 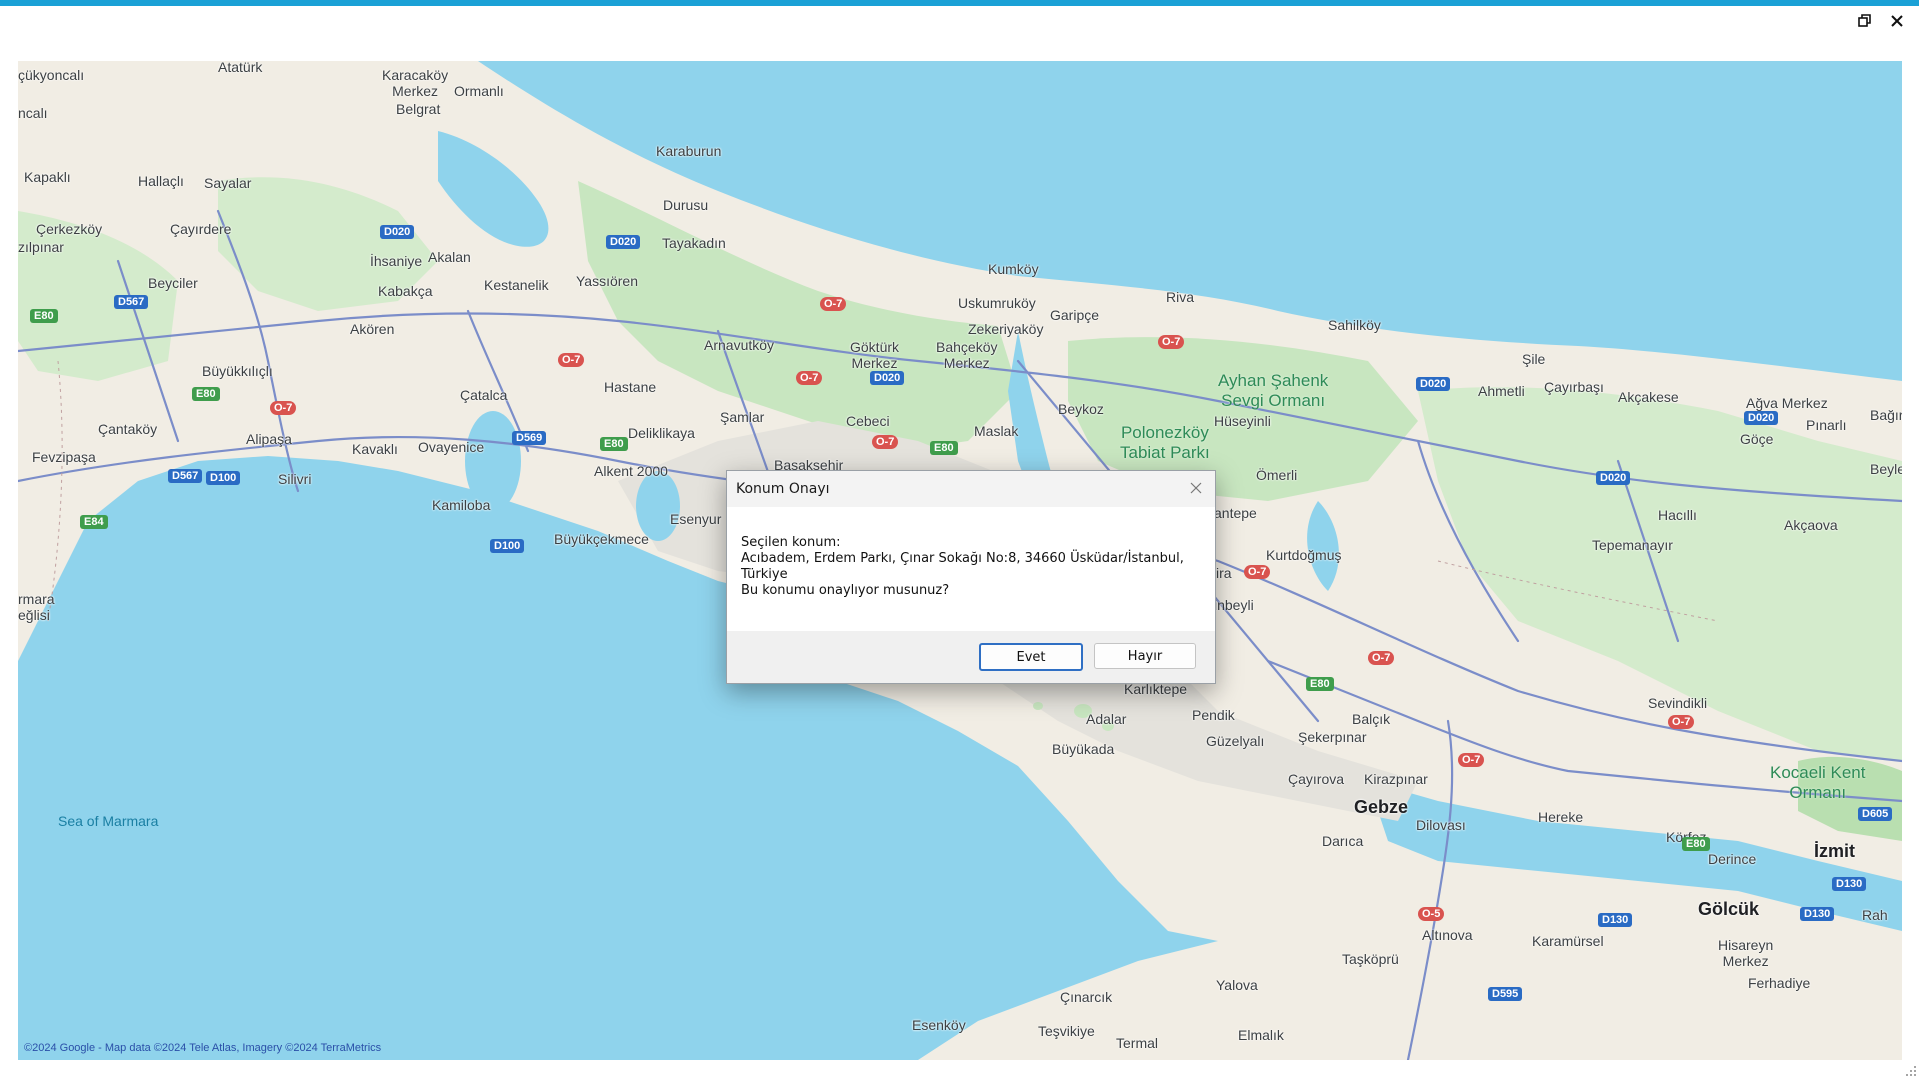 I want to click on dialog-close-button, so click(x=1196, y=488).